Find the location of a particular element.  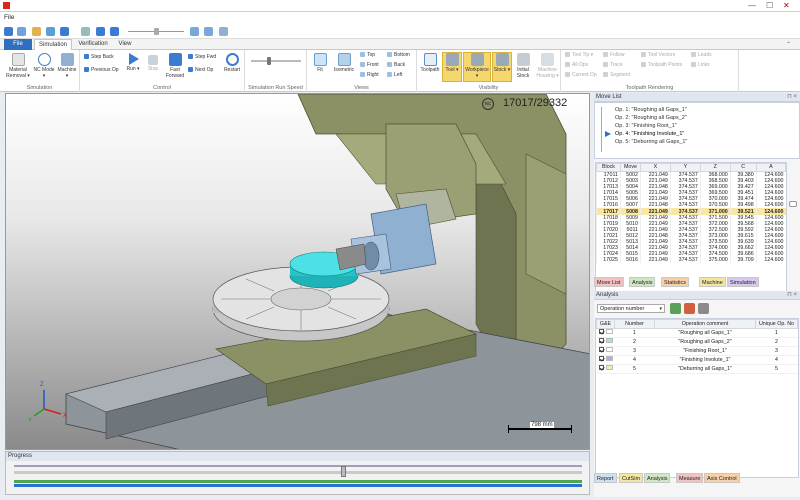

settings-icon is located at coordinates (689, 308).